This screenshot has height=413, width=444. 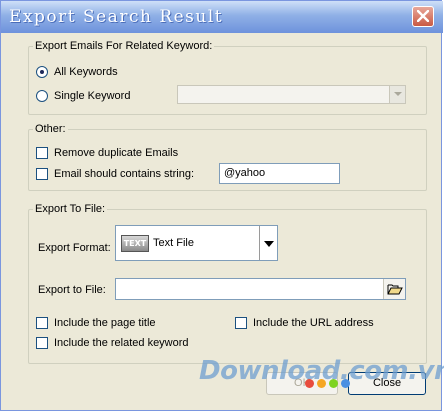 I want to click on contains-string-input: @yahoo, so click(x=279, y=173).